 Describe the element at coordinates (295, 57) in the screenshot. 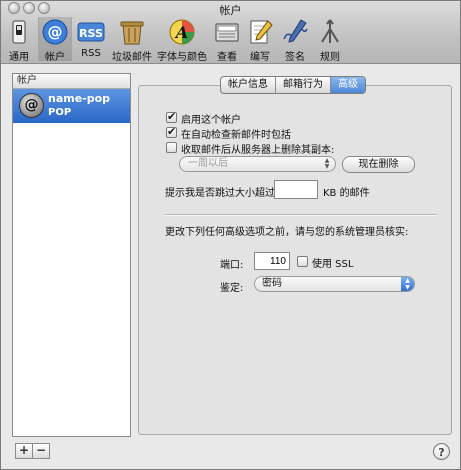

I see `toolbar-label-signatures: 签名` at that location.